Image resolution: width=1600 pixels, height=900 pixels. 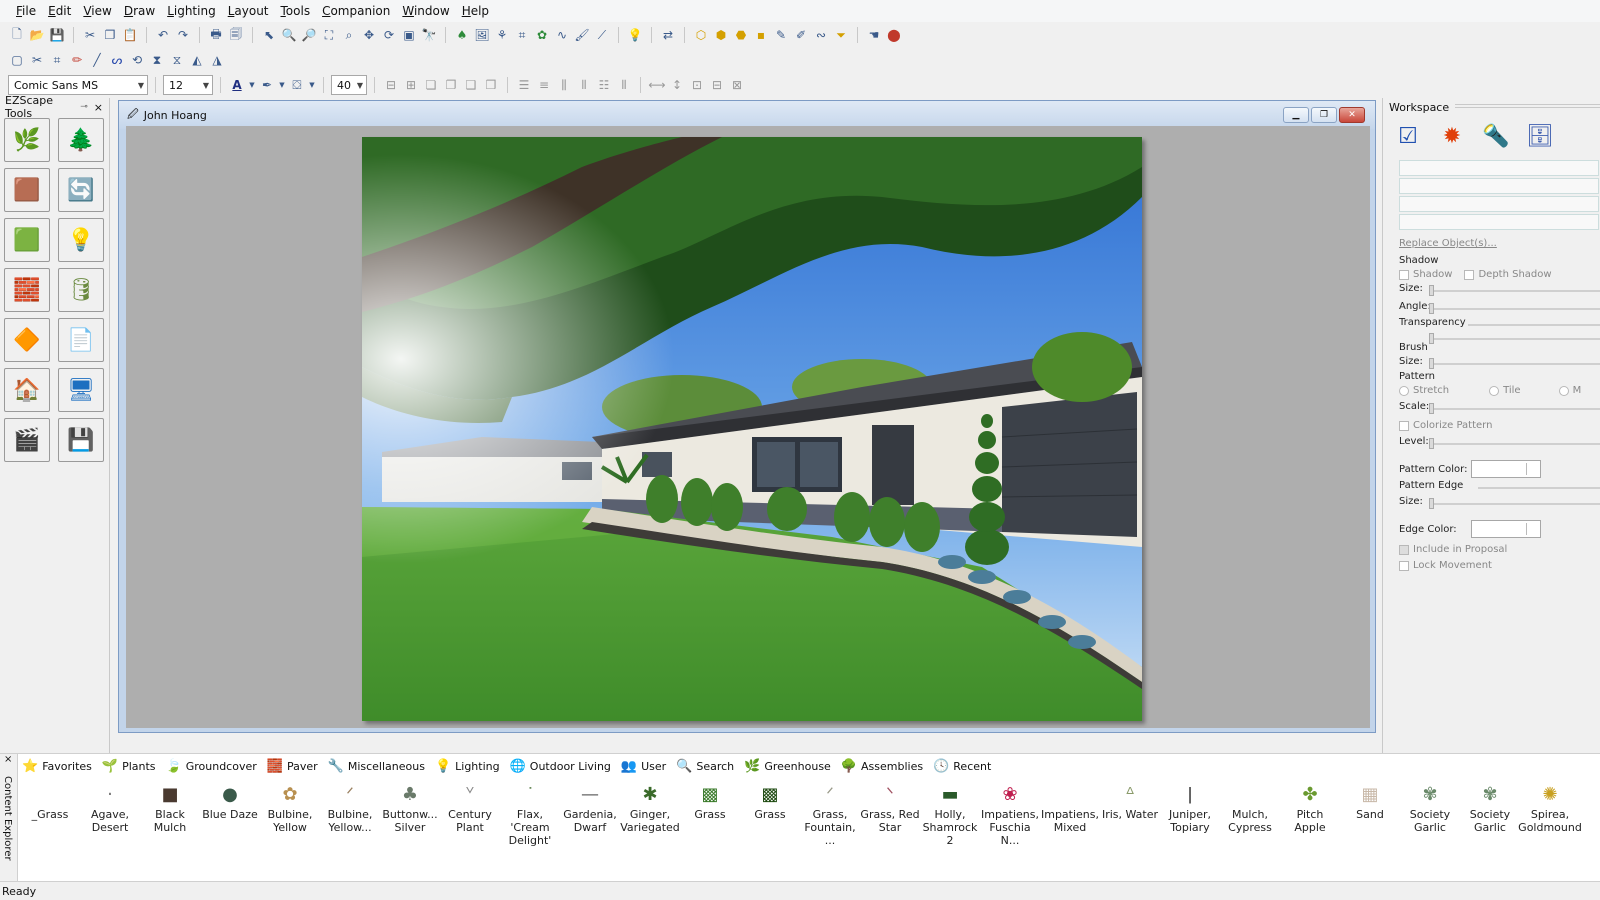 I want to click on tab-lighting: 💡 Lighting, so click(x=467, y=766).